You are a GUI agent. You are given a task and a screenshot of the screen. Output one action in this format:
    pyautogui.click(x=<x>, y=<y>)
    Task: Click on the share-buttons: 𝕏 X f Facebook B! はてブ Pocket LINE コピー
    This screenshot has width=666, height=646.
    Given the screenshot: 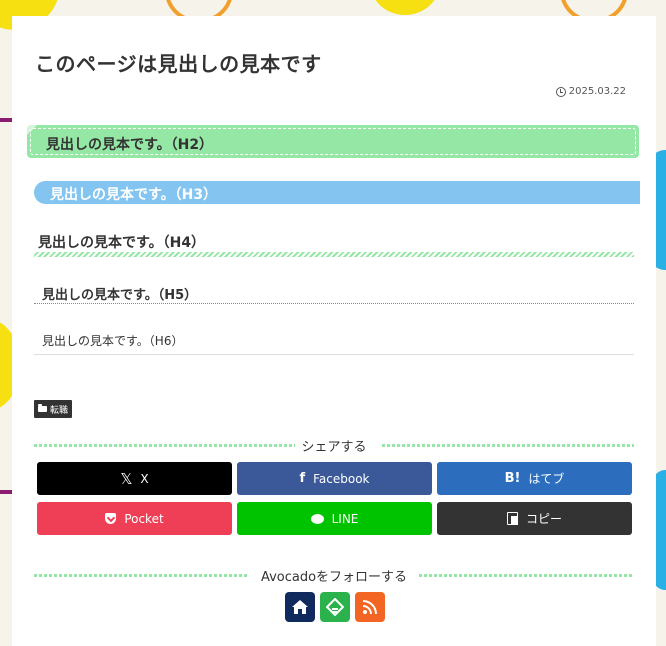 What is the action you would take?
    pyautogui.click(x=334, y=498)
    